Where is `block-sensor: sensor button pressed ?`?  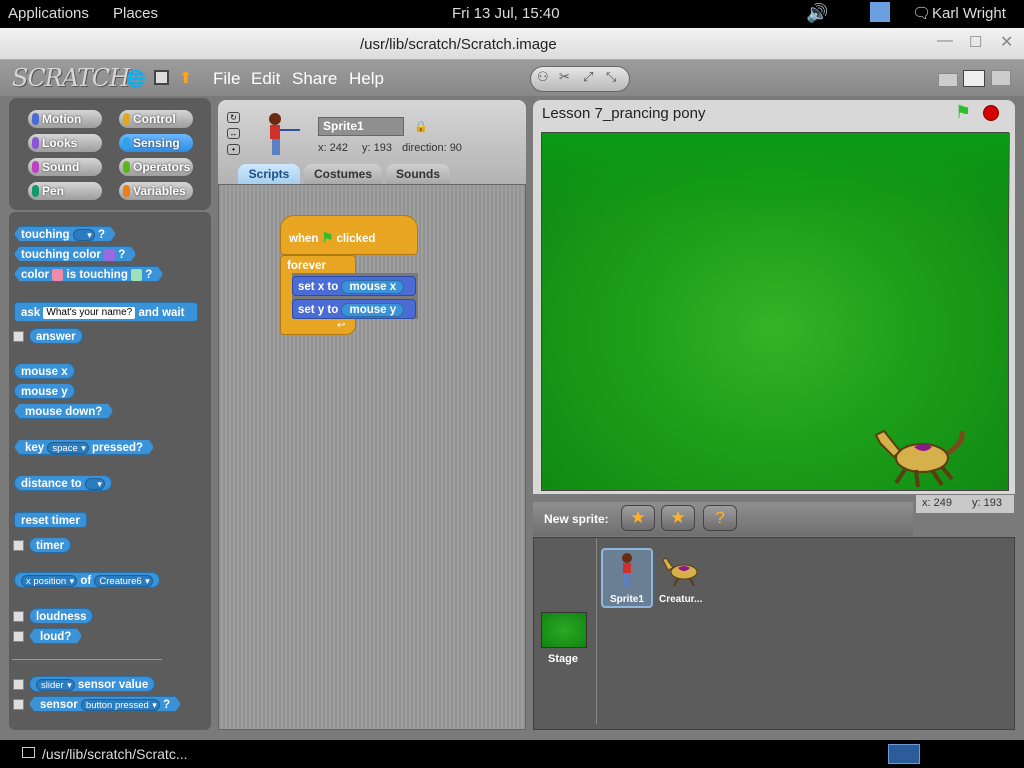
block-sensor: sensor button pressed ? is located at coordinates (105, 704).